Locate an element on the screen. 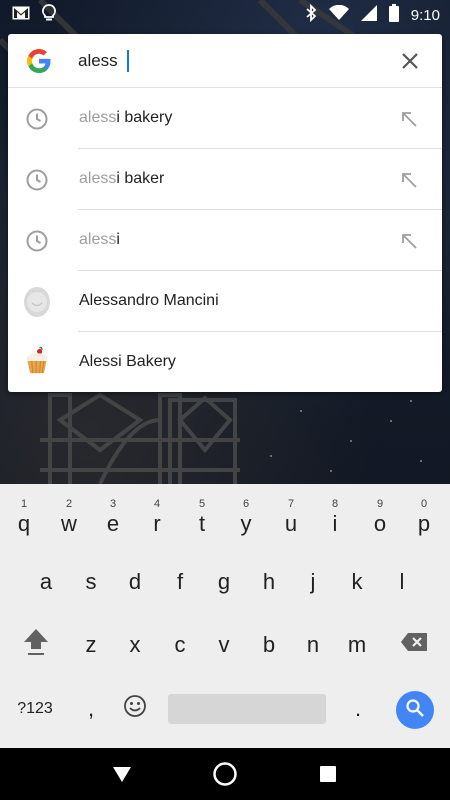 This screenshot has height=800, width=450. key-i: 8i is located at coordinates (335, 520).